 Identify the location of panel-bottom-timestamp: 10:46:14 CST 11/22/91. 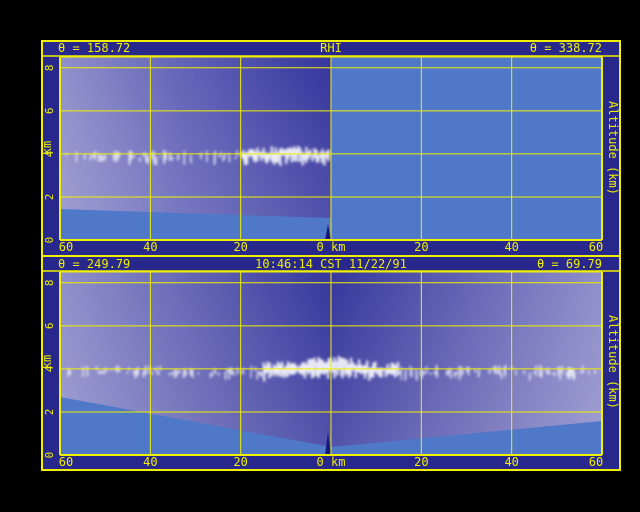
(331, 264).